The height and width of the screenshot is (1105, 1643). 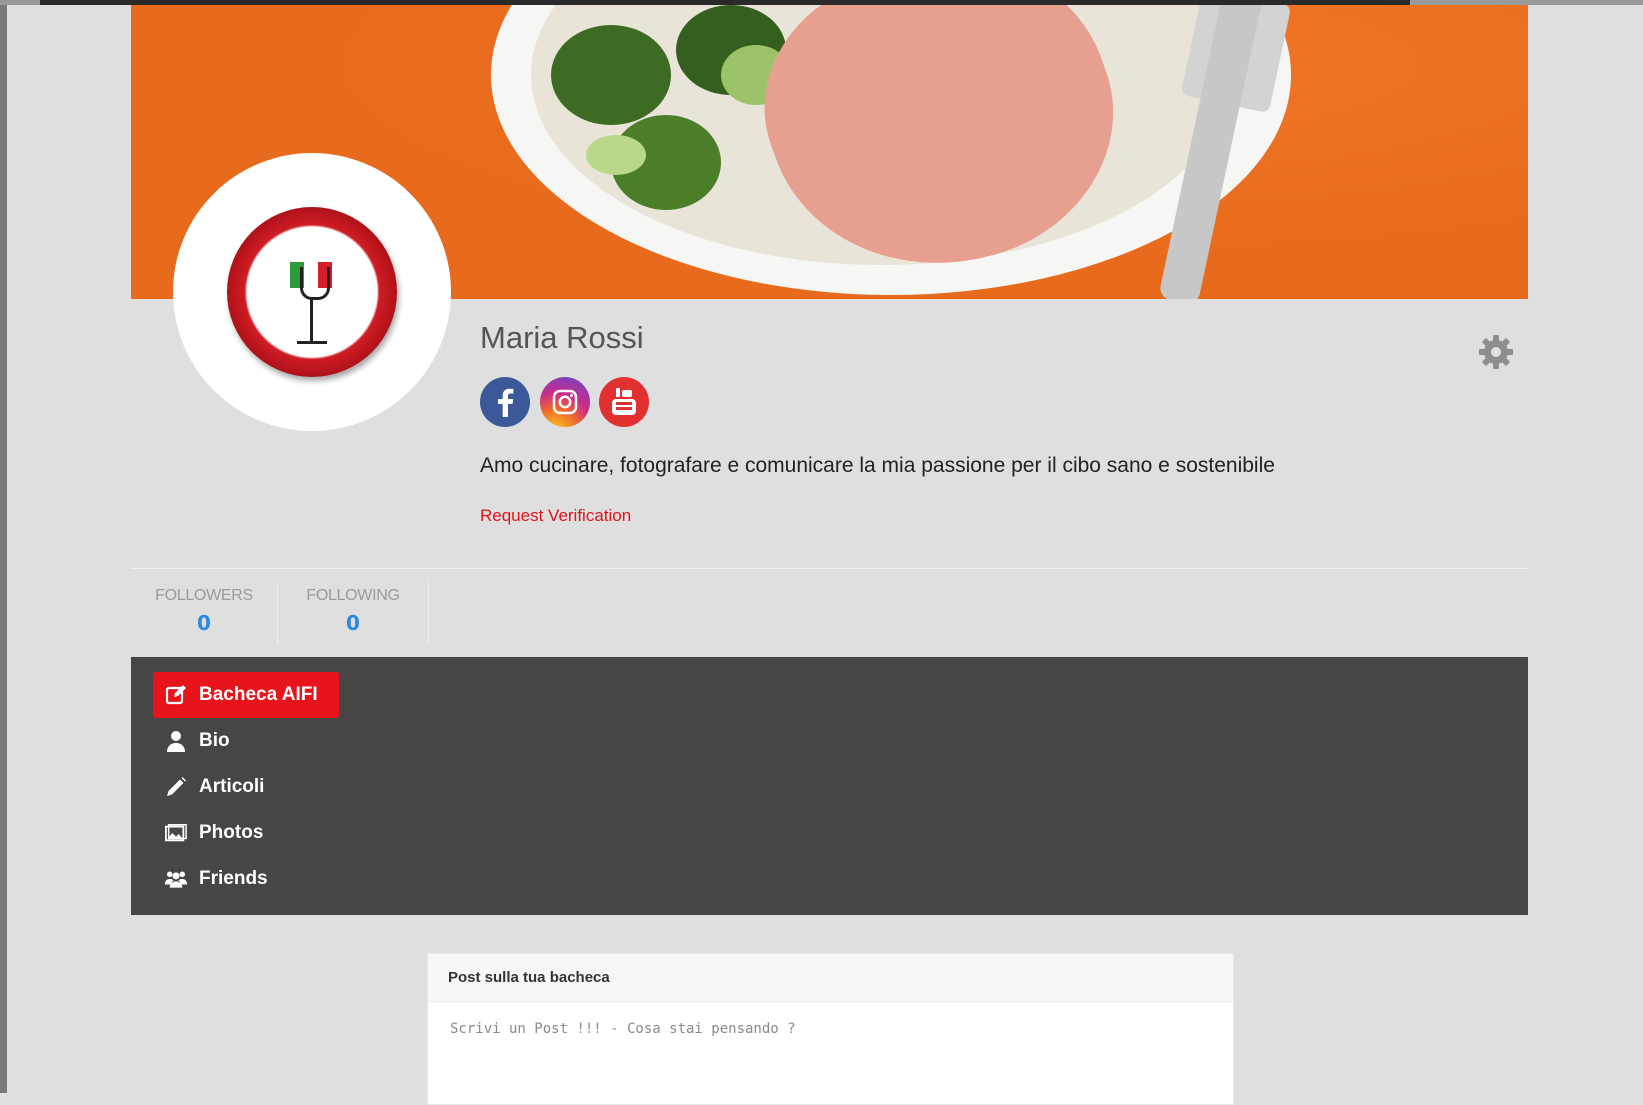 I want to click on nav-item-label: Articoli, so click(x=232, y=786).